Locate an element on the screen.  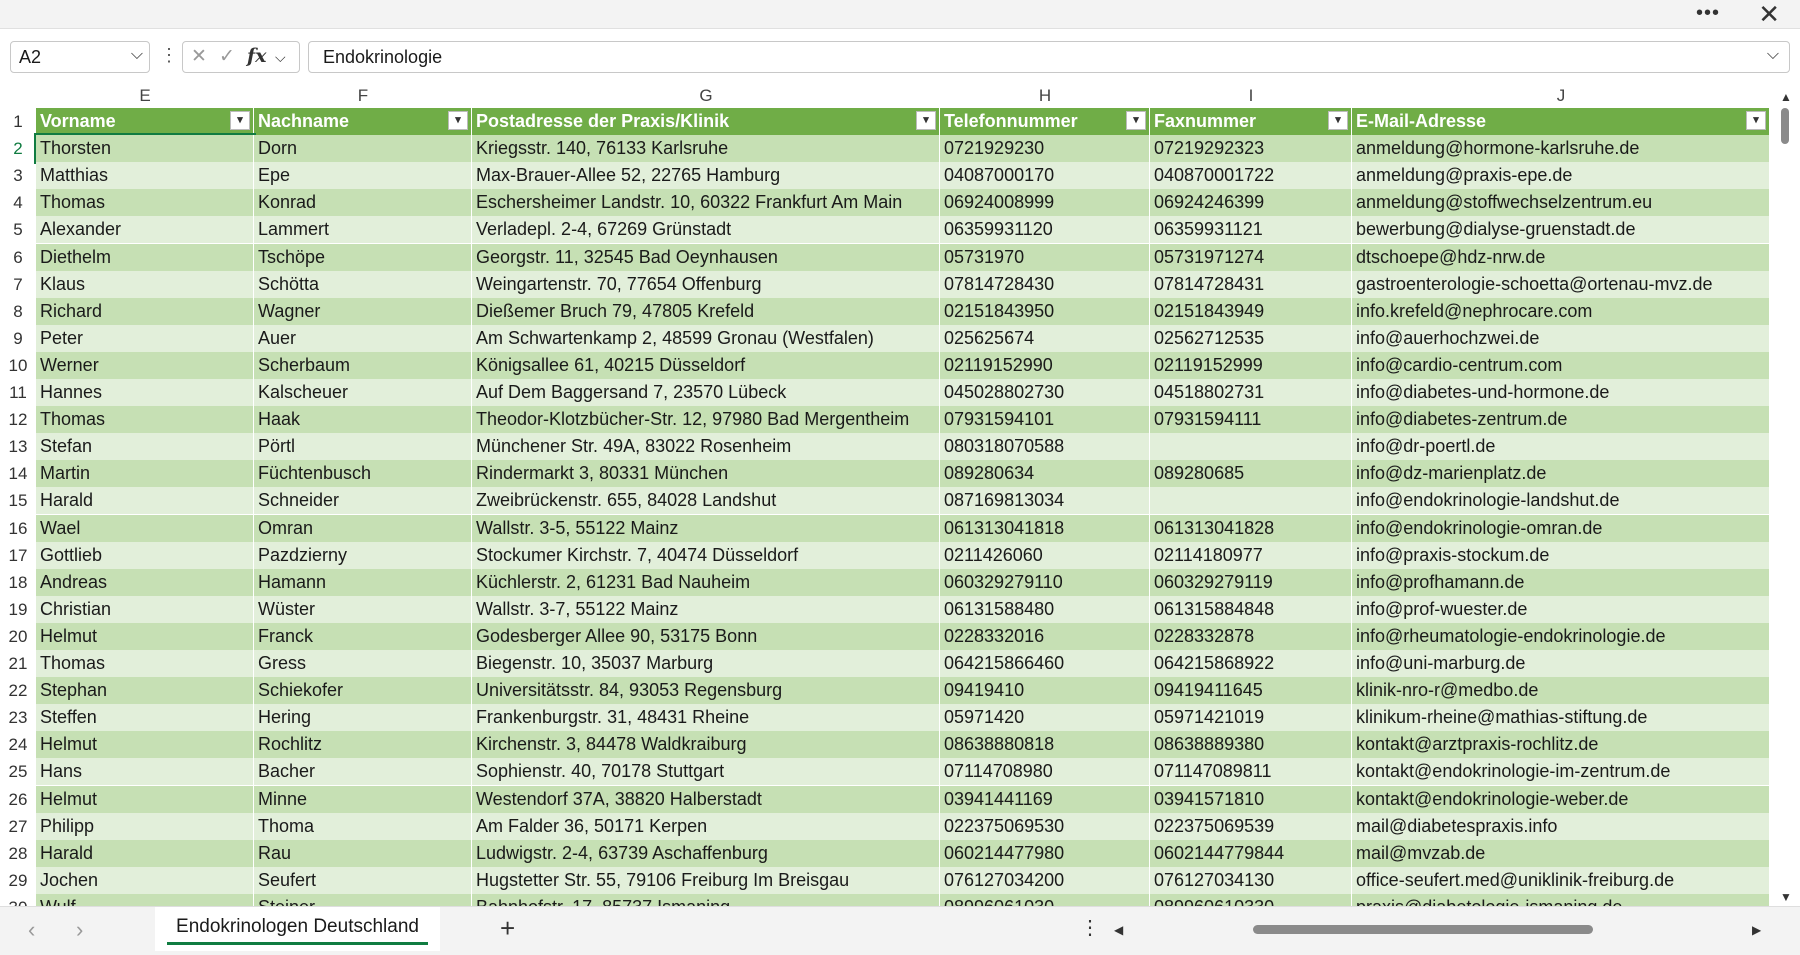
table-cell: Wael is located at coordinates (145, 528).